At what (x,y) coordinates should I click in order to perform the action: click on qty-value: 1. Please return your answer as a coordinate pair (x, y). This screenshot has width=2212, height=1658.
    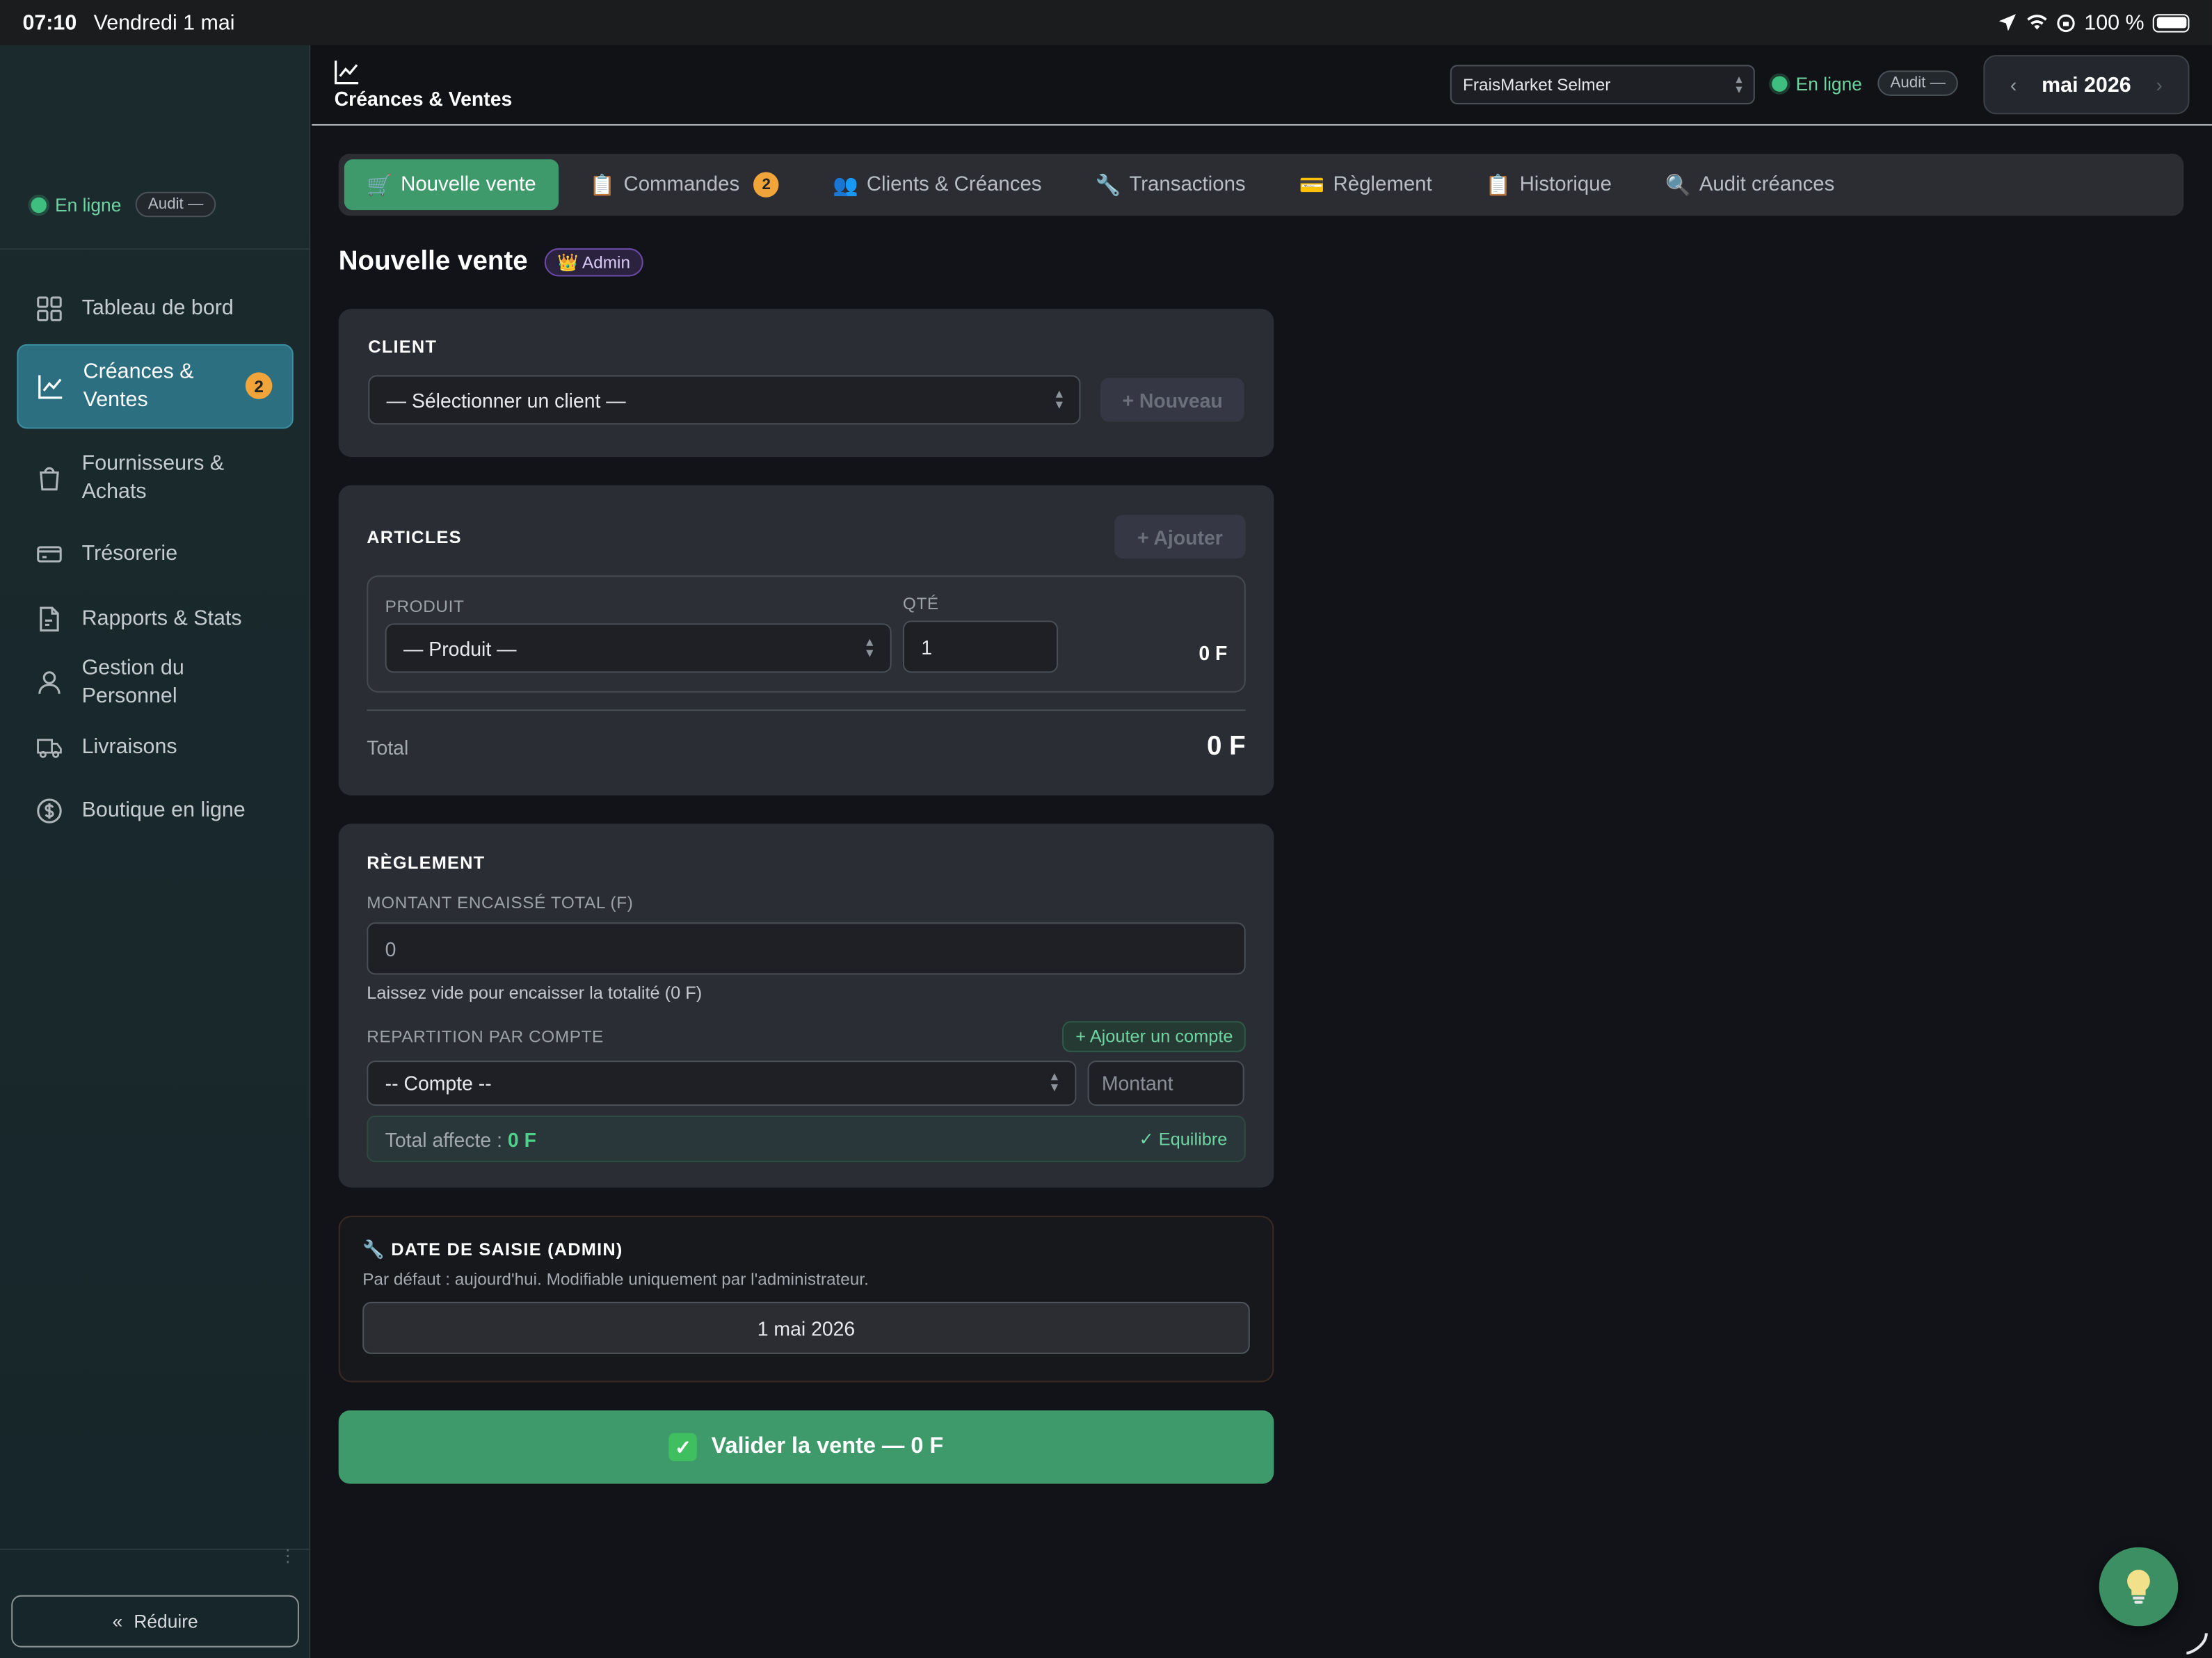
    Looking at the image, I should click on (927, 647).